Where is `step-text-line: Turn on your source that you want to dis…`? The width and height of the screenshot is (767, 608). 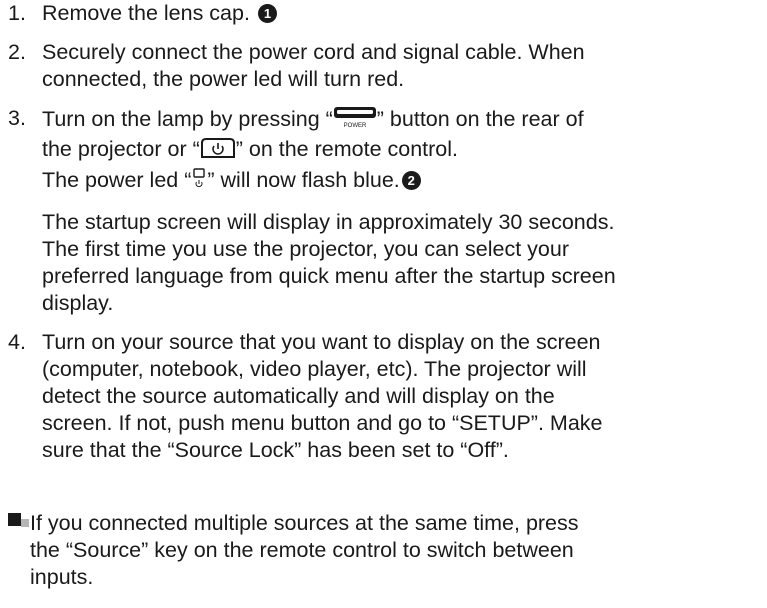 step-text-line: Turn on your source that you want to dis… is located at coordinates (321, 342).